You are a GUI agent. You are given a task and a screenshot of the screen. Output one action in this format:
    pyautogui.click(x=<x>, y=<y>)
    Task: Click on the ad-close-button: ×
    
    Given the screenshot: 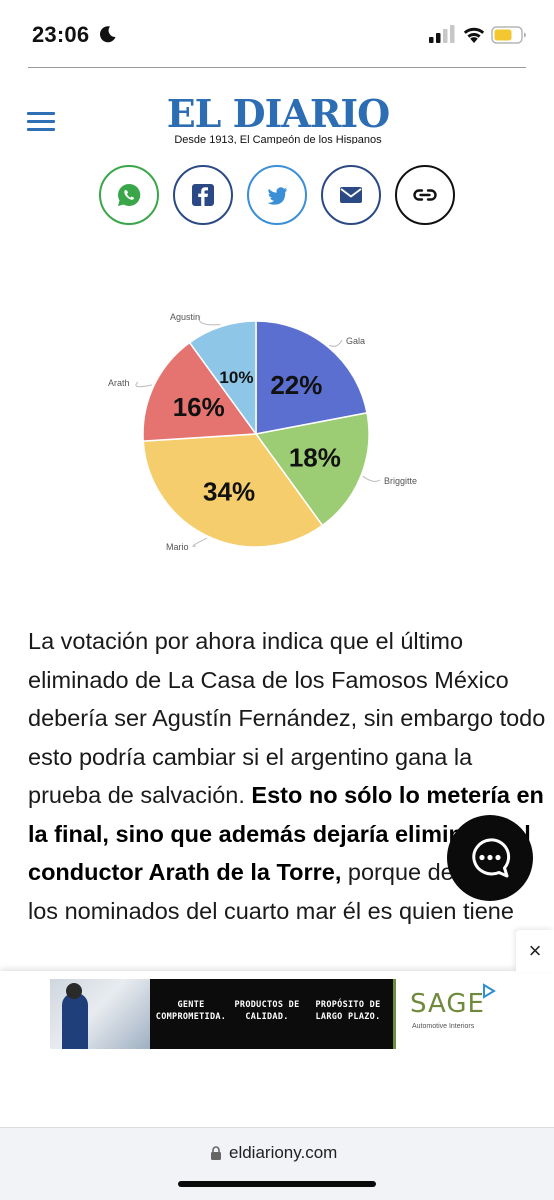 What is the action you would take?
    pyautogui.click(x=535, y=951)
    